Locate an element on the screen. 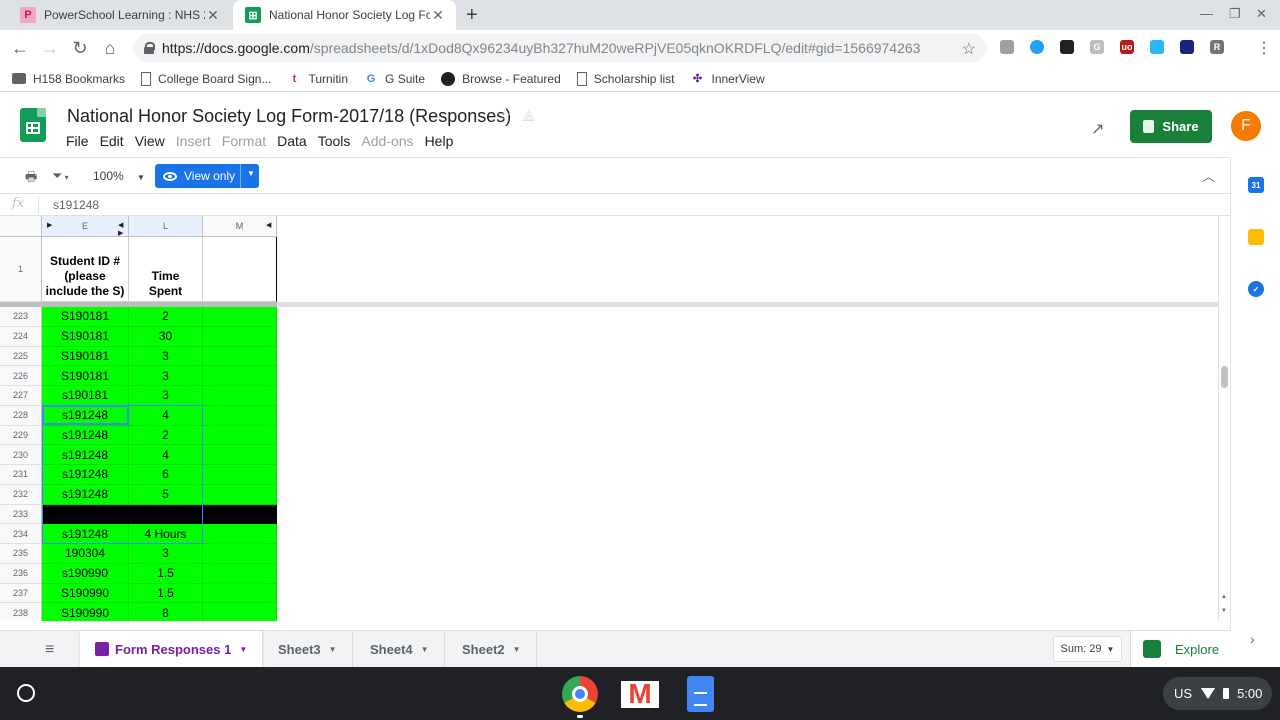 This screenshot has width=1280, height=720. home-icon: ⌂ is located at coordinates (110, 48).